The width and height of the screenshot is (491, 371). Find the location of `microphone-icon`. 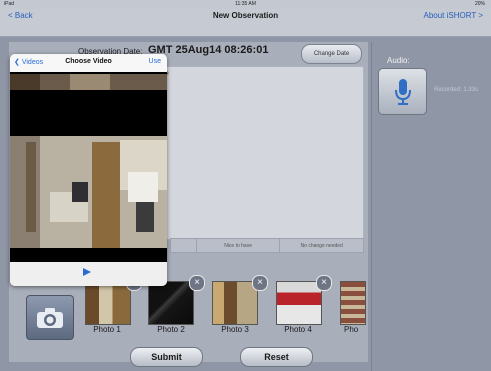

microphone-icon is located at coordinates (402, 91).